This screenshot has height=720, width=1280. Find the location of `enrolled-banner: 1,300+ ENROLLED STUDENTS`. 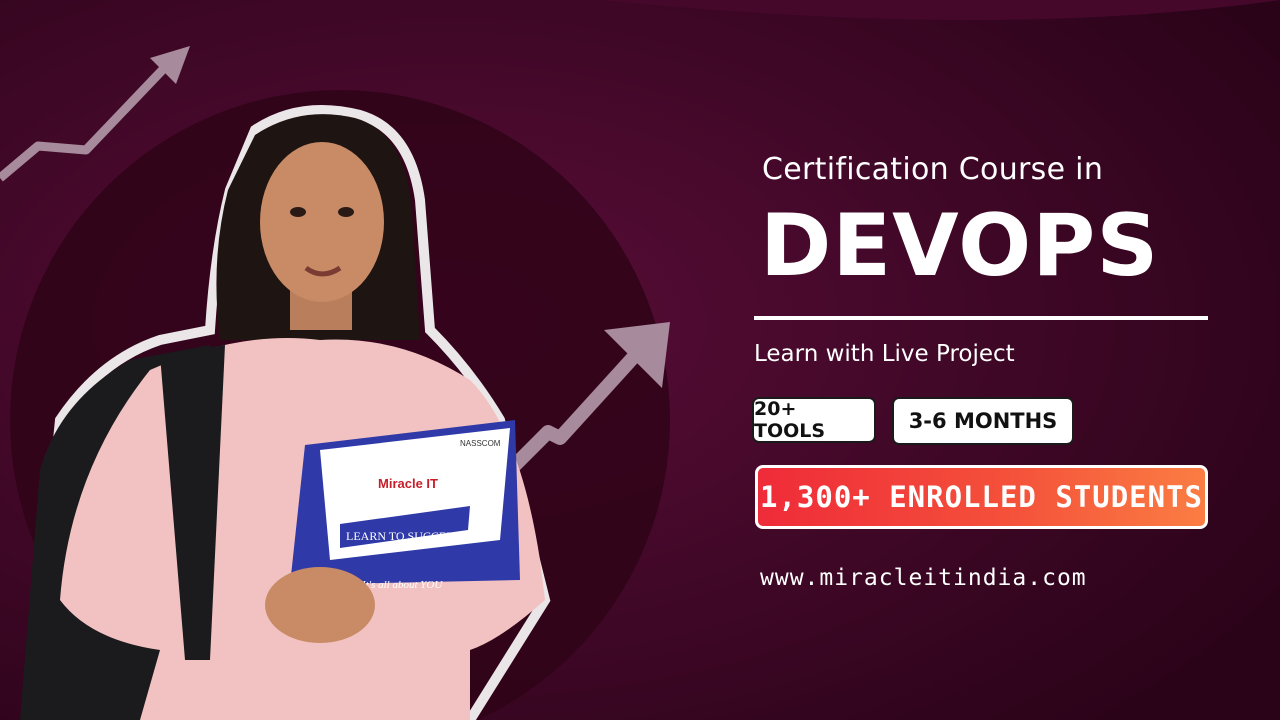

enrolled-banner: 1,300+ ENROLLED STUDENTS is located at coordinates (981, 497).